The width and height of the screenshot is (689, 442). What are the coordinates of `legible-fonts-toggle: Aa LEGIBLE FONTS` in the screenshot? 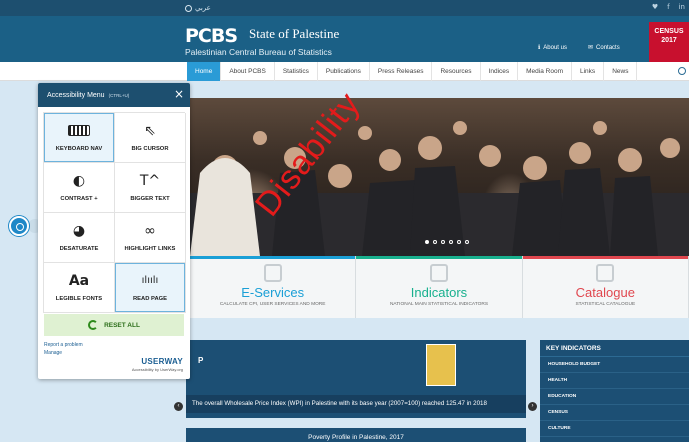 It's located at (79, 288).